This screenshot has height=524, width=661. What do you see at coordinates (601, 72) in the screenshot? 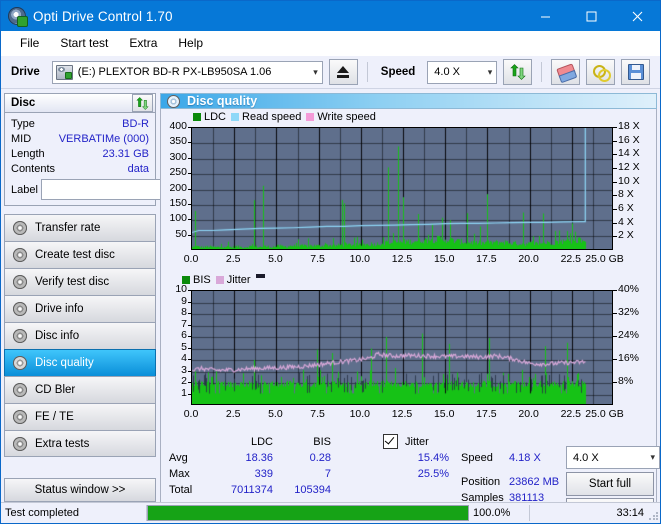
I see `link-button` at bounding box center [601, 72].